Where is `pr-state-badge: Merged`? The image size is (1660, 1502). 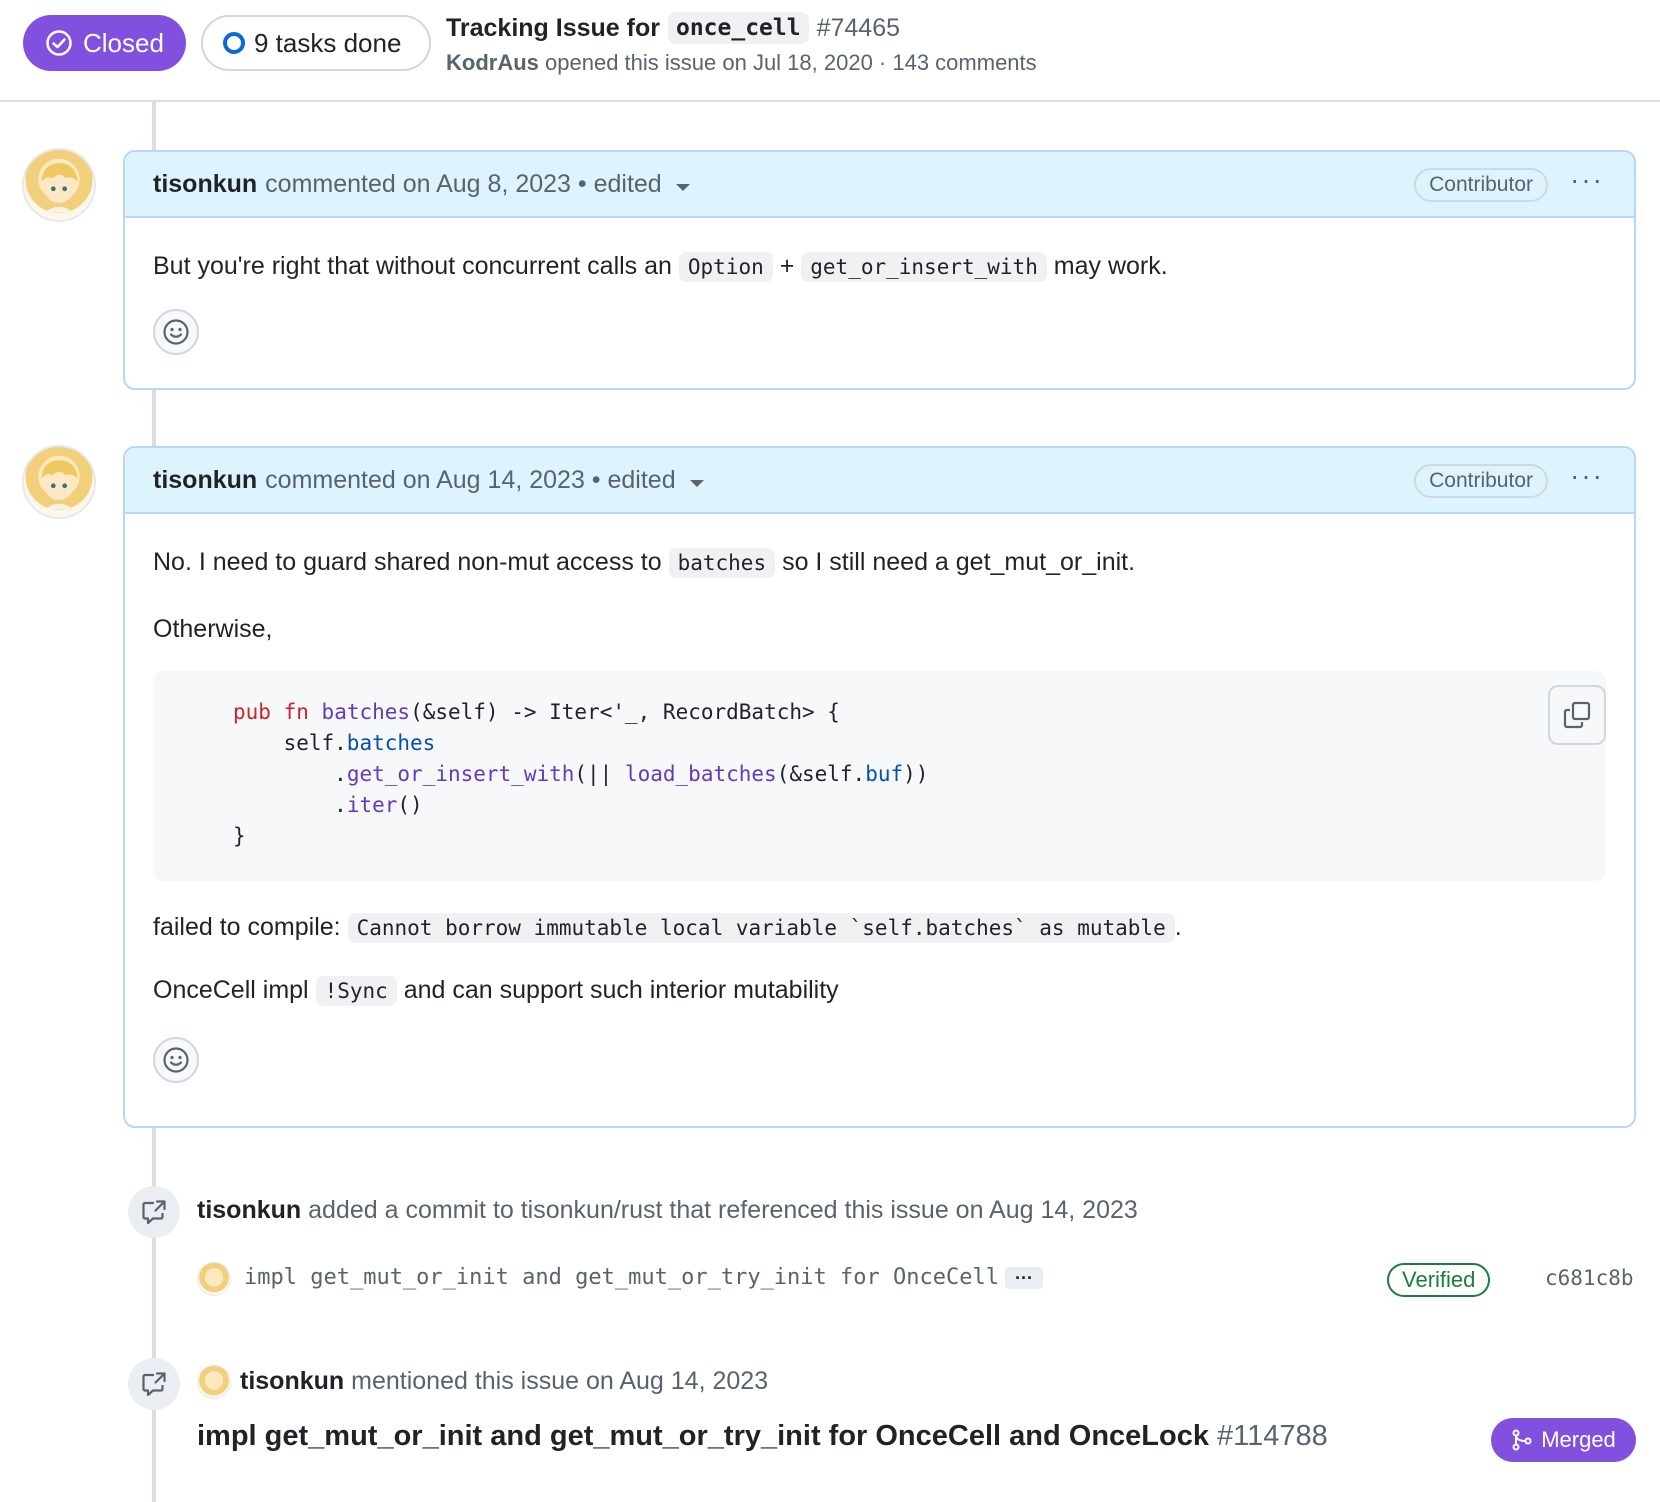 pr-state-badge: Merged is located at coordinates (1563, 1440).